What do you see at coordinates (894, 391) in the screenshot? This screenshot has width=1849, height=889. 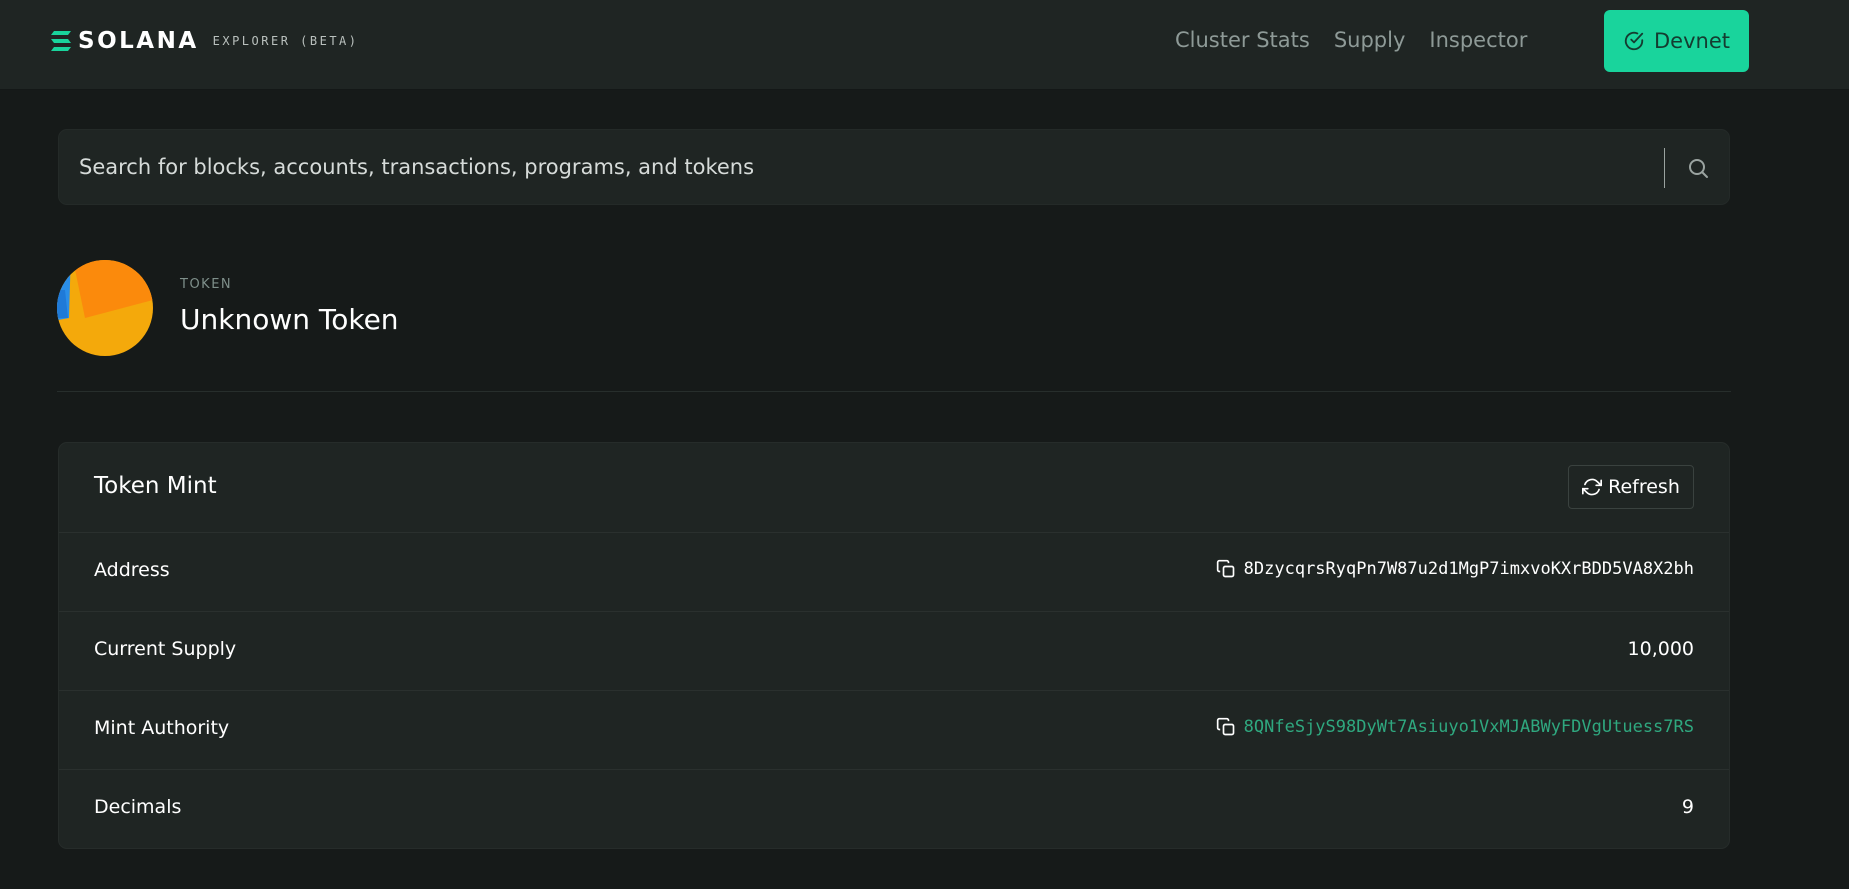 I see `header-divider` at bounding box center [894, 391].